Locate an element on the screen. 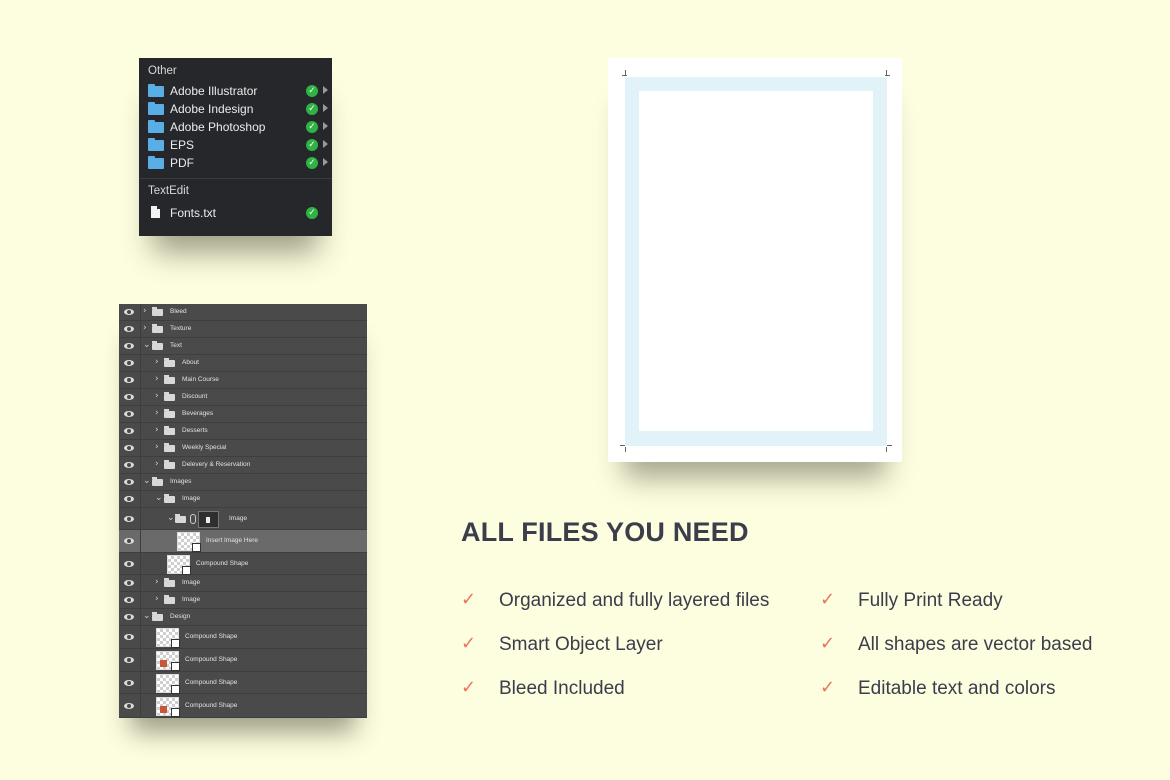  layer-row: › Texture is located at coordinates (243, 329).